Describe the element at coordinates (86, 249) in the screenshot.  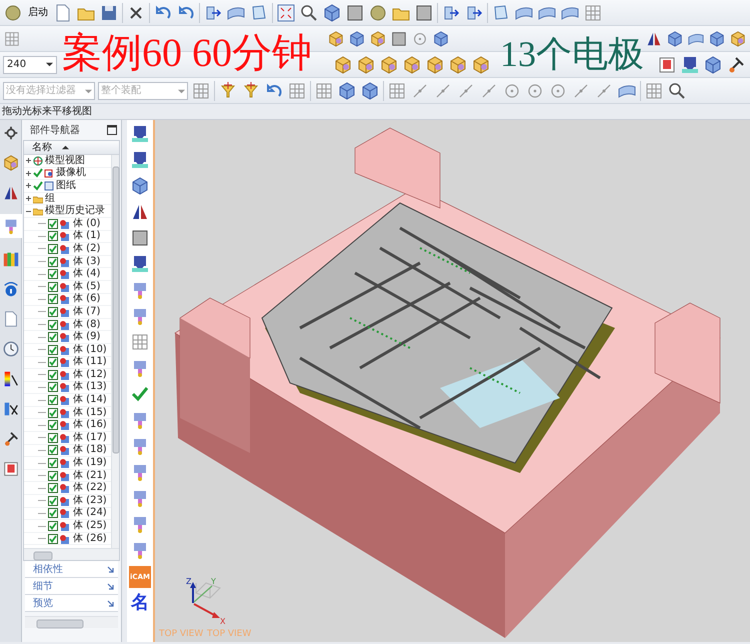
I see `tree-item: 体 (2)` at that location.